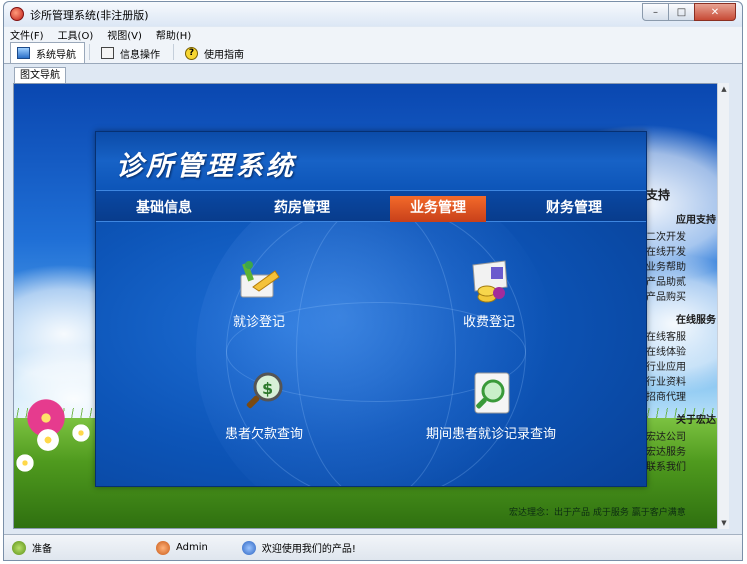  Describe the element at coordinates (723, 306) in the screenshot. I see `vertical-scrollbar: ▲ ▼` at that location.